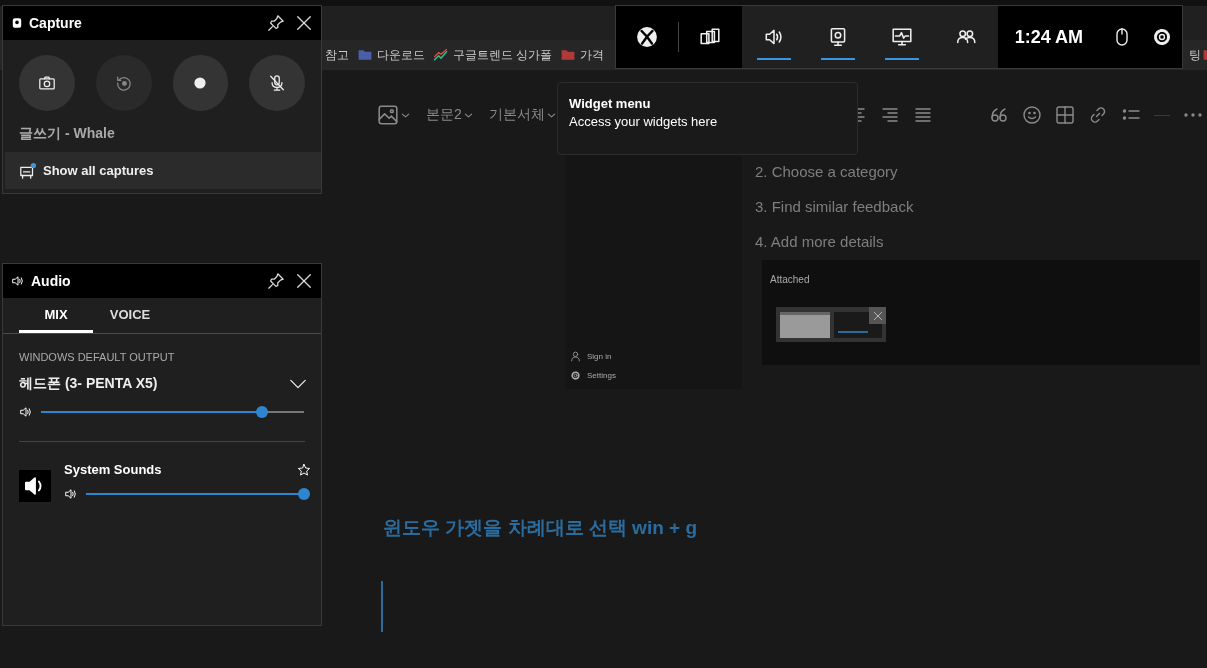 This screenshot has width=1207, height=668. I want to click on device-dropdown: 헤드폰 (3- PENTA X5), so click(162, 379).